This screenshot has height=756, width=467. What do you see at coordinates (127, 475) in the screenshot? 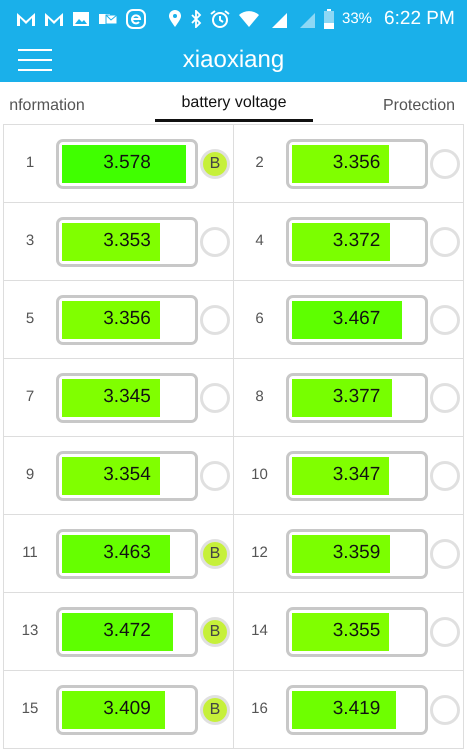
I see `cell-voltage: 3.354` at bounding box center [127, 475].